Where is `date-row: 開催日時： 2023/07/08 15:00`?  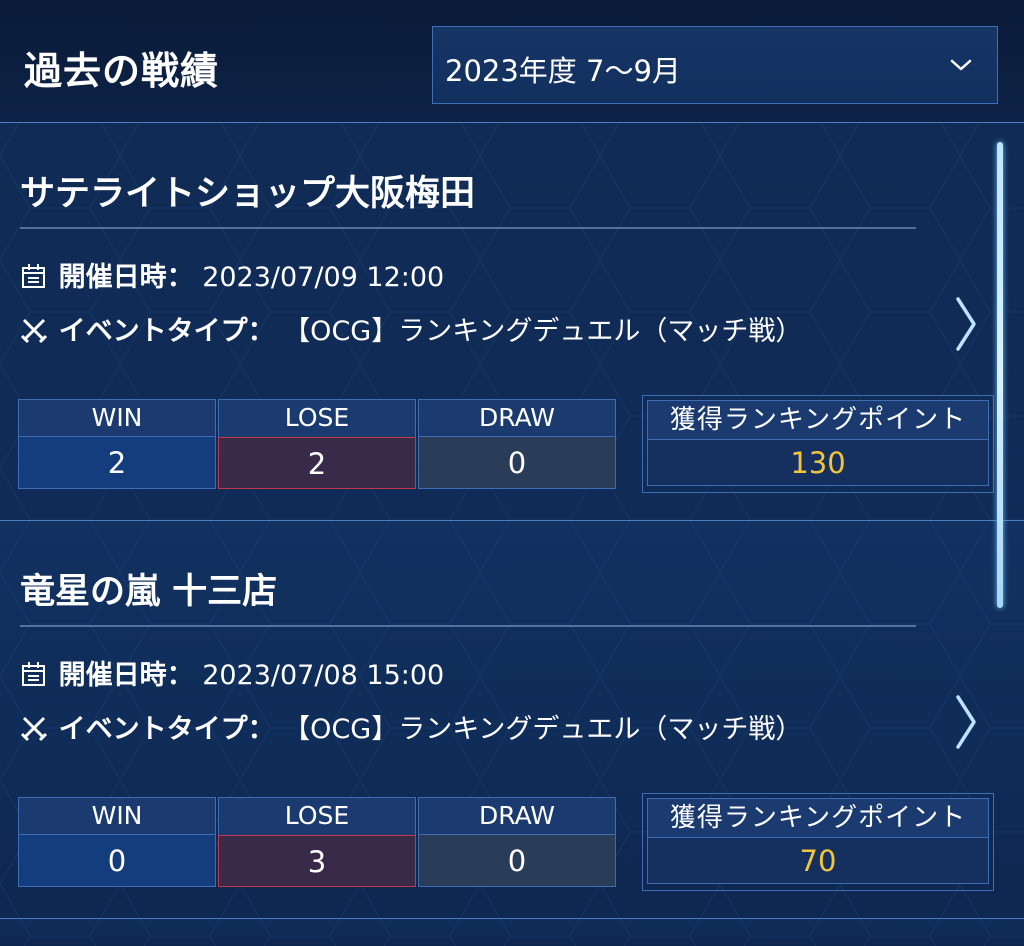 date-row: 開催日時： 2023/07/08 15:00 is located at coordinates (232, 672).